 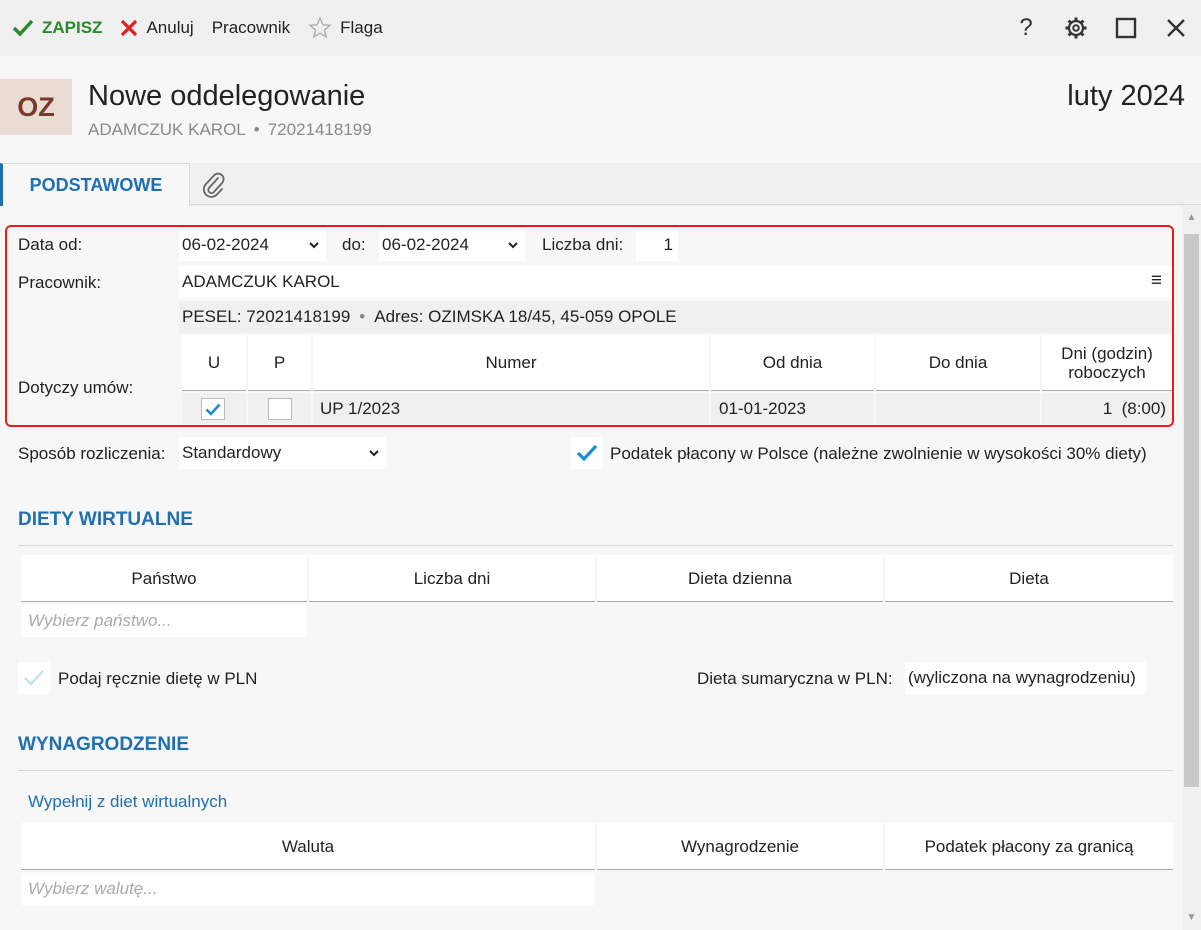 I want to click on fill-from-diets-link: Wypełnij z diet wirtualnych, so click(x=127, y=802).